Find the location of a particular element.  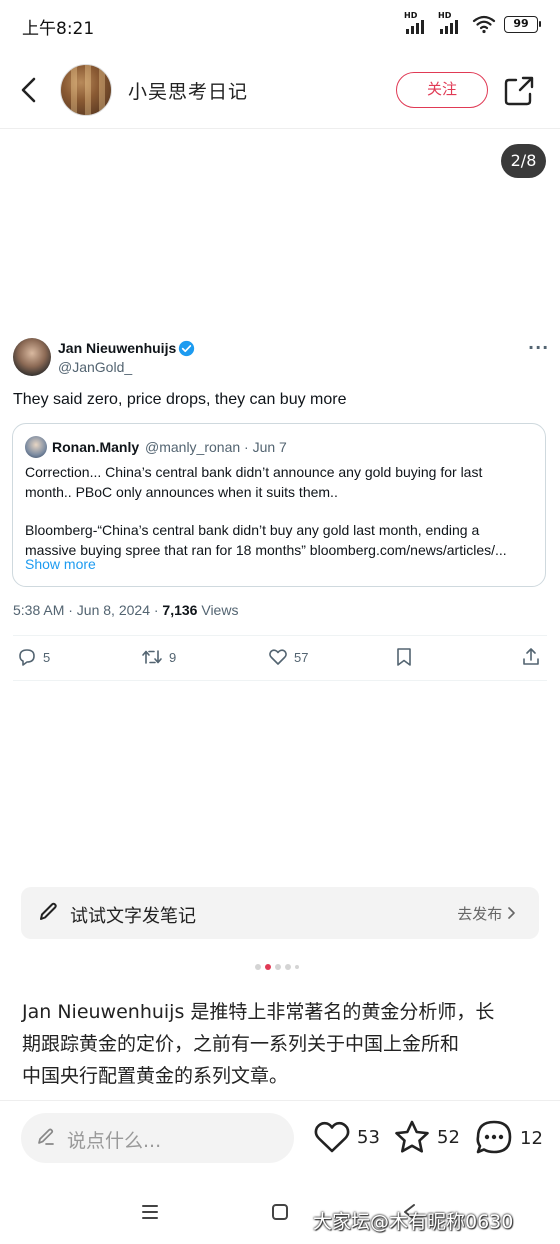

try-text-note-banner: 试试文字发笔记 去发布 is located at coordinates (280, 913).